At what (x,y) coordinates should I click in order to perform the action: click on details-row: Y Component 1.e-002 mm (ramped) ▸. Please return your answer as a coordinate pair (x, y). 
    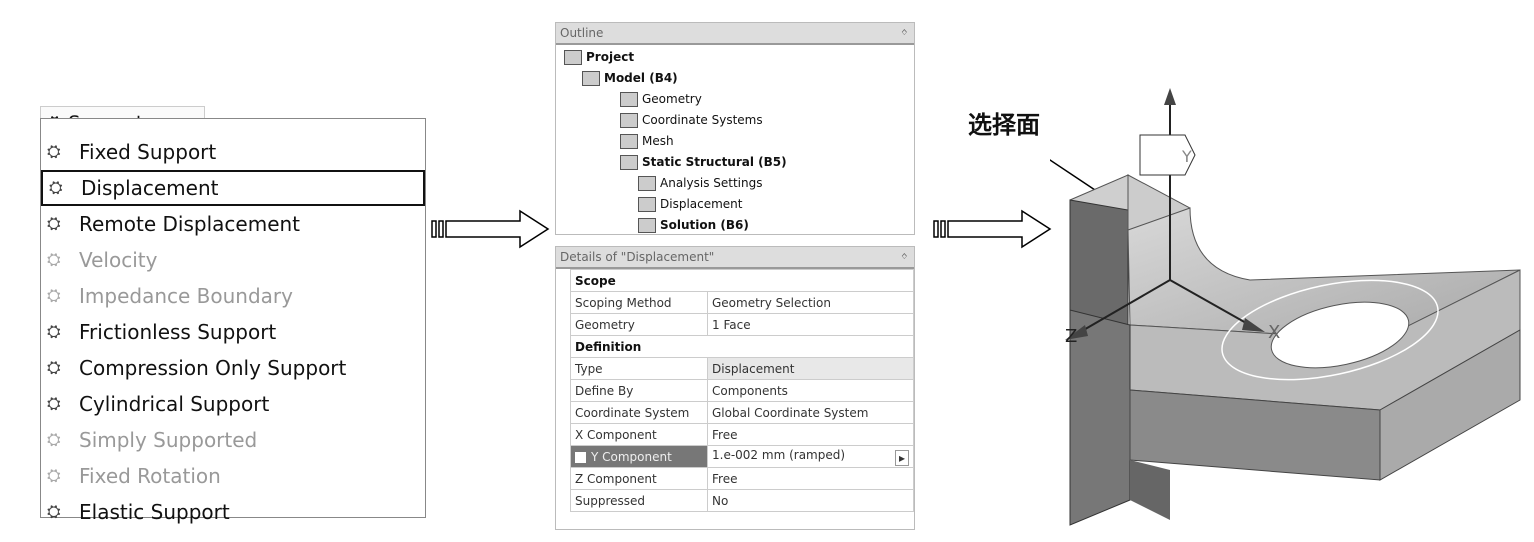
    Looking at the image, I should click on (742, 456).